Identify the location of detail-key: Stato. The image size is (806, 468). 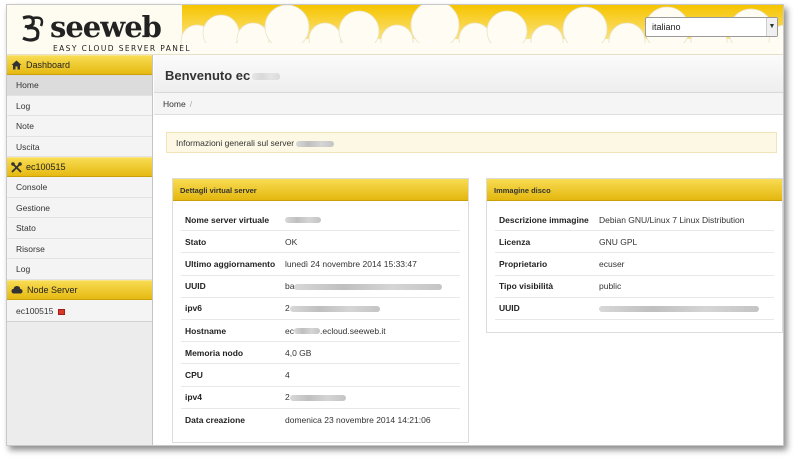
(196, 241).